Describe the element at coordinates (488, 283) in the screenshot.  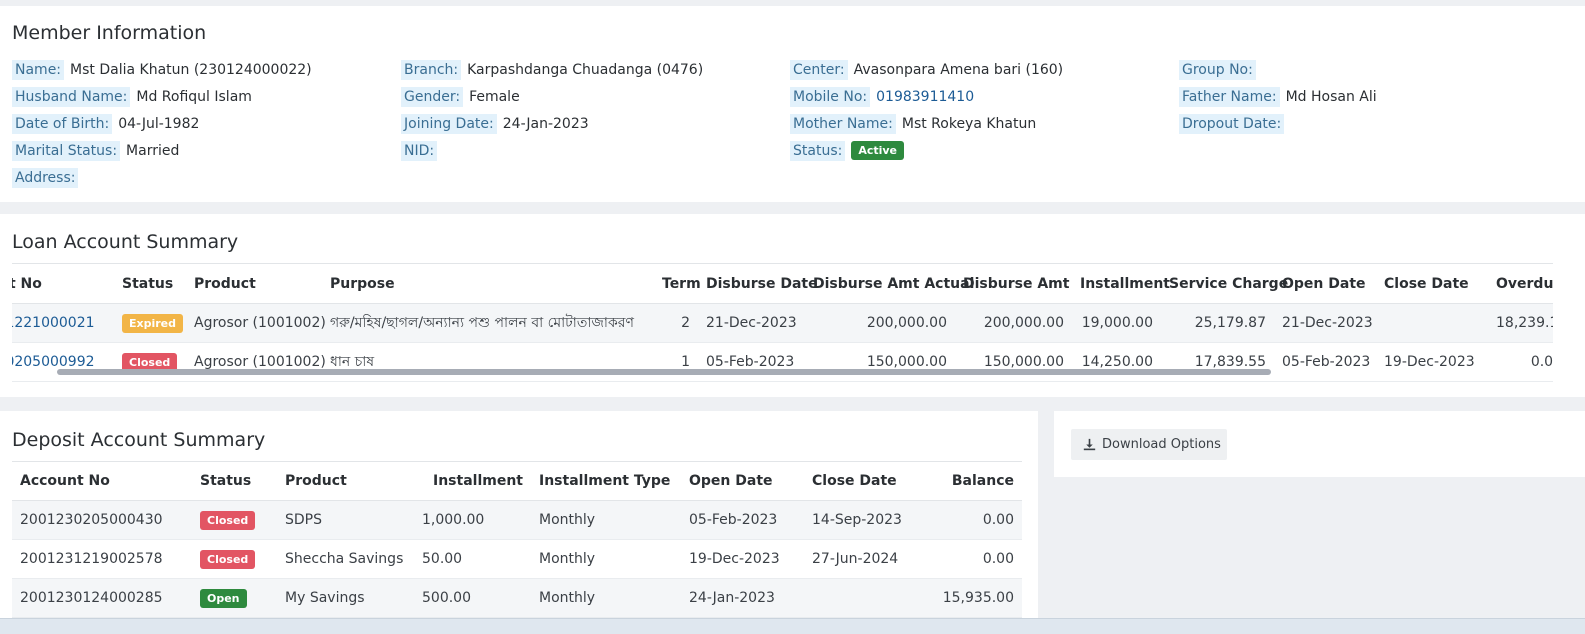
I see `col-purpose: Purpose` at that location.